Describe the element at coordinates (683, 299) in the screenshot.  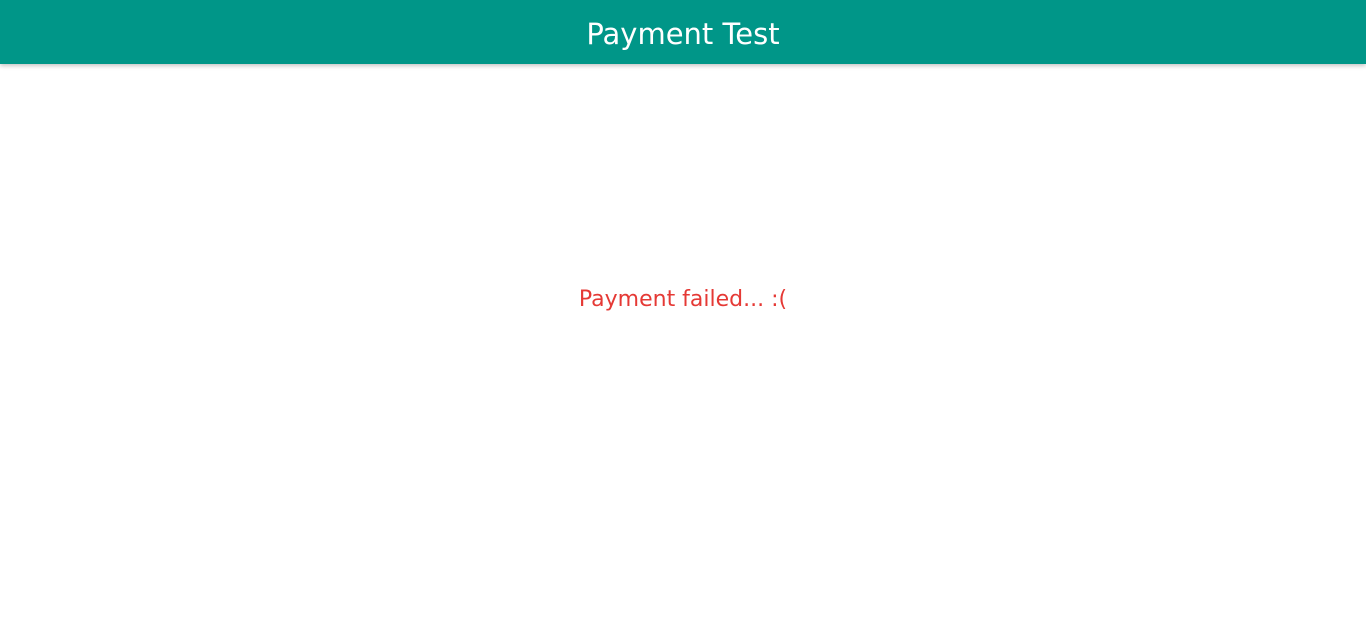
I see `payment-status-message: Payment failed... :(` at that location.